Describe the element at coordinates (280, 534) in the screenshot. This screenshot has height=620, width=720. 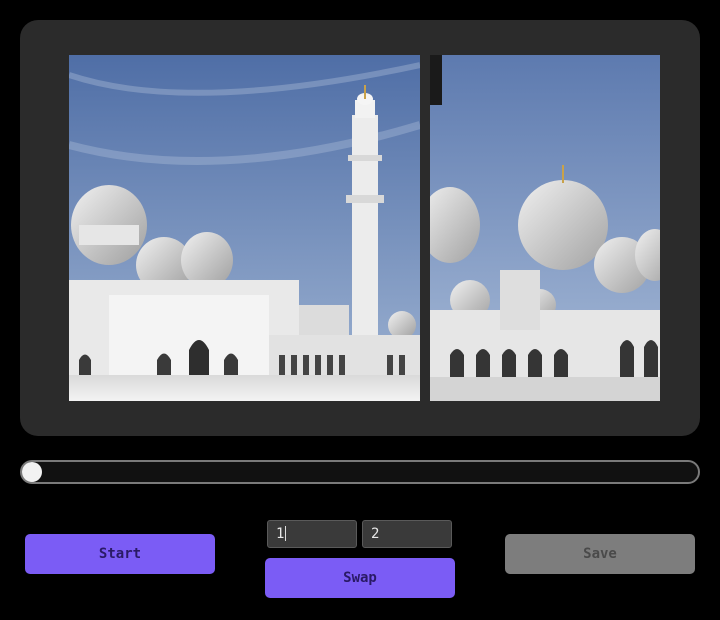
I see `index-a-value: 1` at that location.